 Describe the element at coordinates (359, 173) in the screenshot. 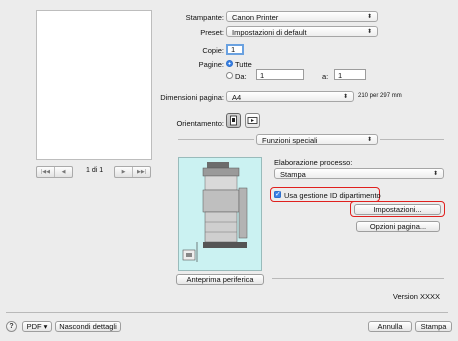

I see `processing-select: Stampa ⬍` at that location.